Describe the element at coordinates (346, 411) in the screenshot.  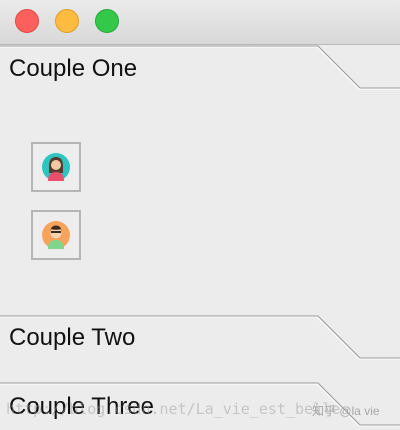
I see `site-watermark: 知乎 @la vie` at that location.